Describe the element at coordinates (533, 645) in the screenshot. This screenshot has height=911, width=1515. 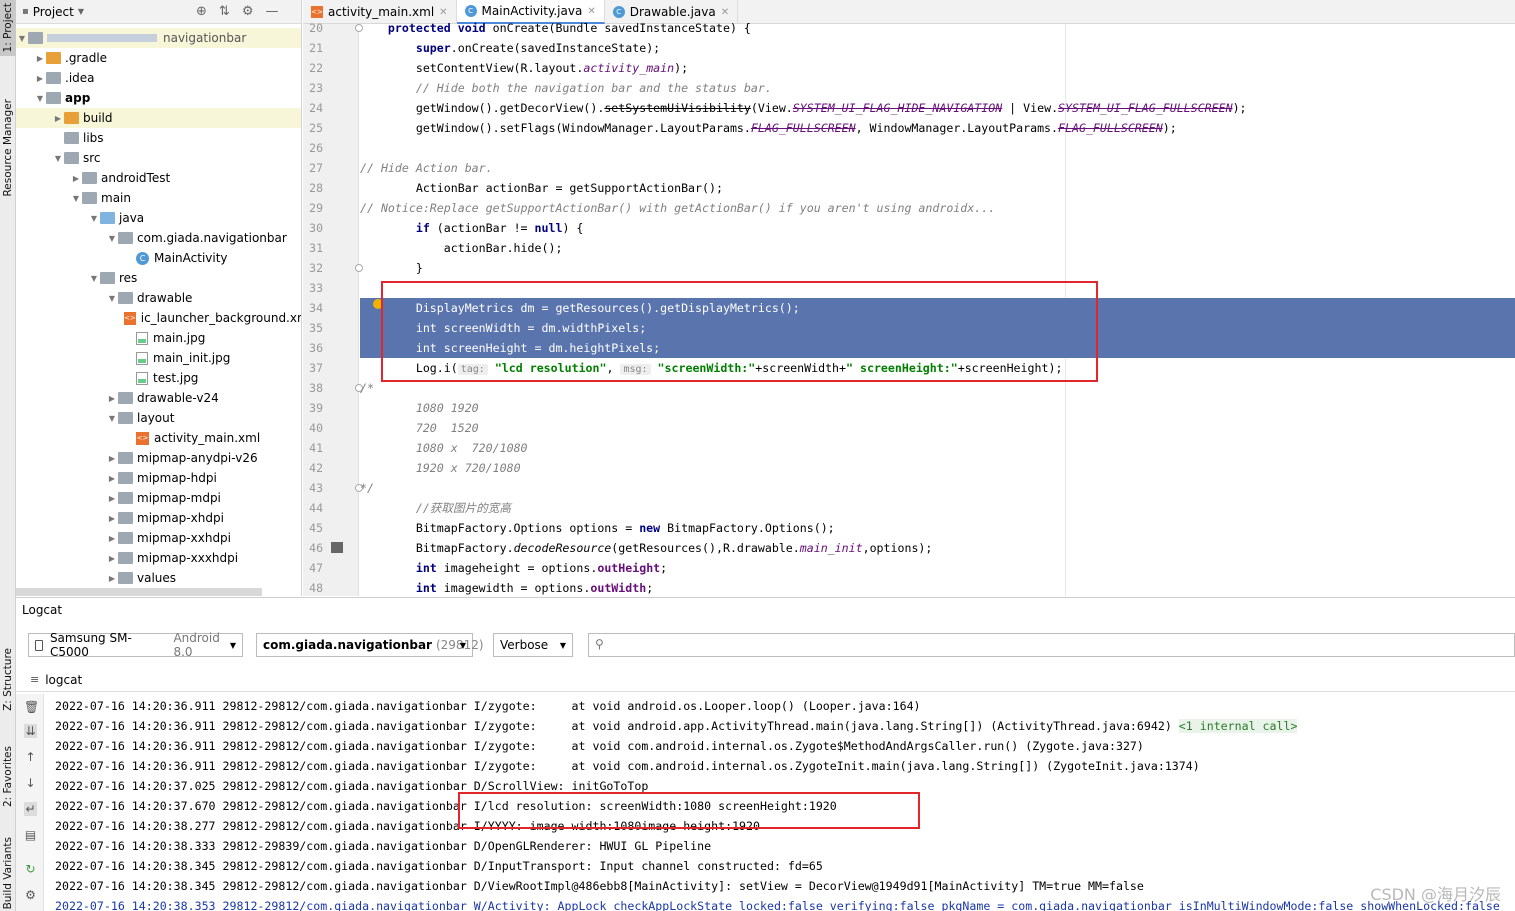
I see `log-level-select: Verbose ▼` at that location.